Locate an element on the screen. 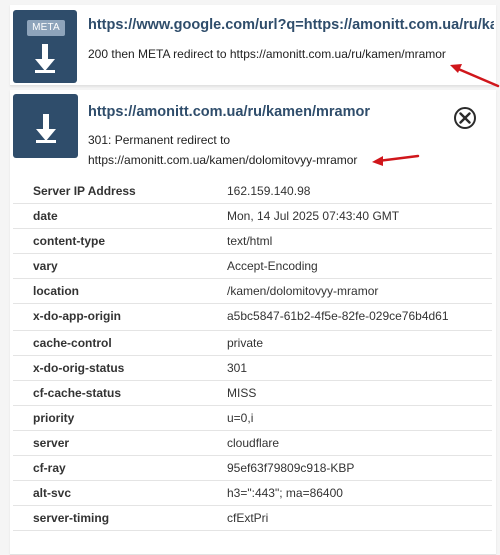  header-row: Server IP Address 162.159.140.98 is located at coordinates (252, 191).